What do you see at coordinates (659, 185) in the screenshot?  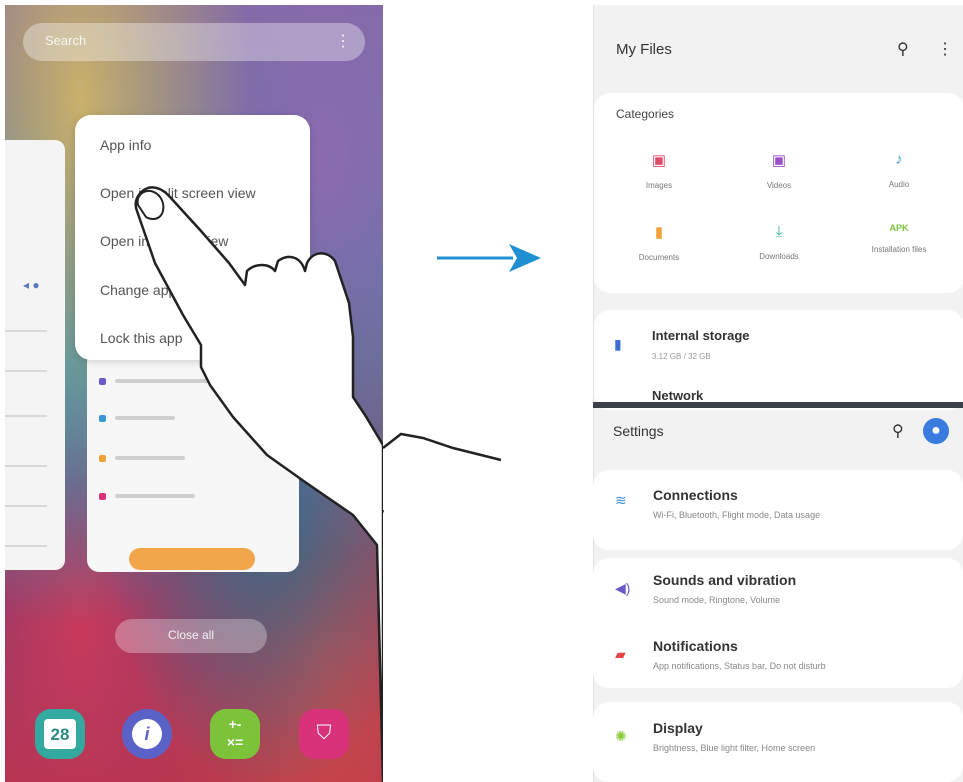 I see `category-label: Images` at bounding box center [659, 185].